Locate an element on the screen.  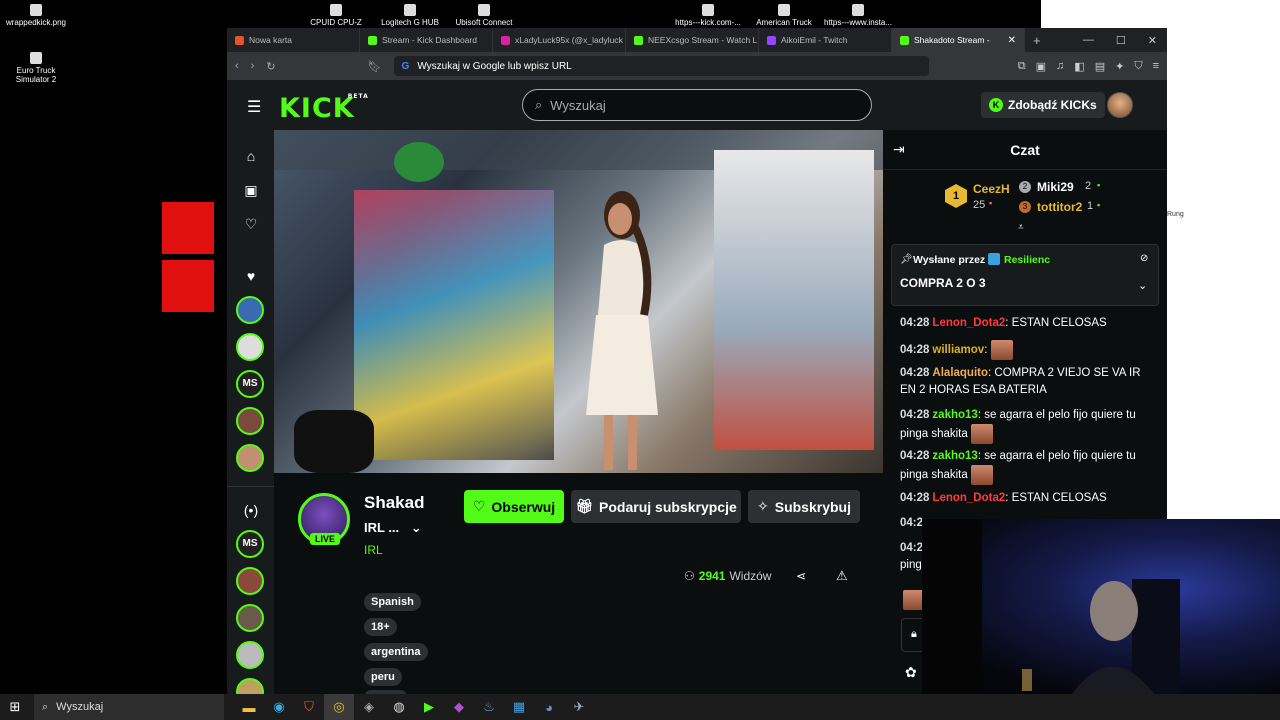
app-icon: ◆ is located at coordinates (459, 707).